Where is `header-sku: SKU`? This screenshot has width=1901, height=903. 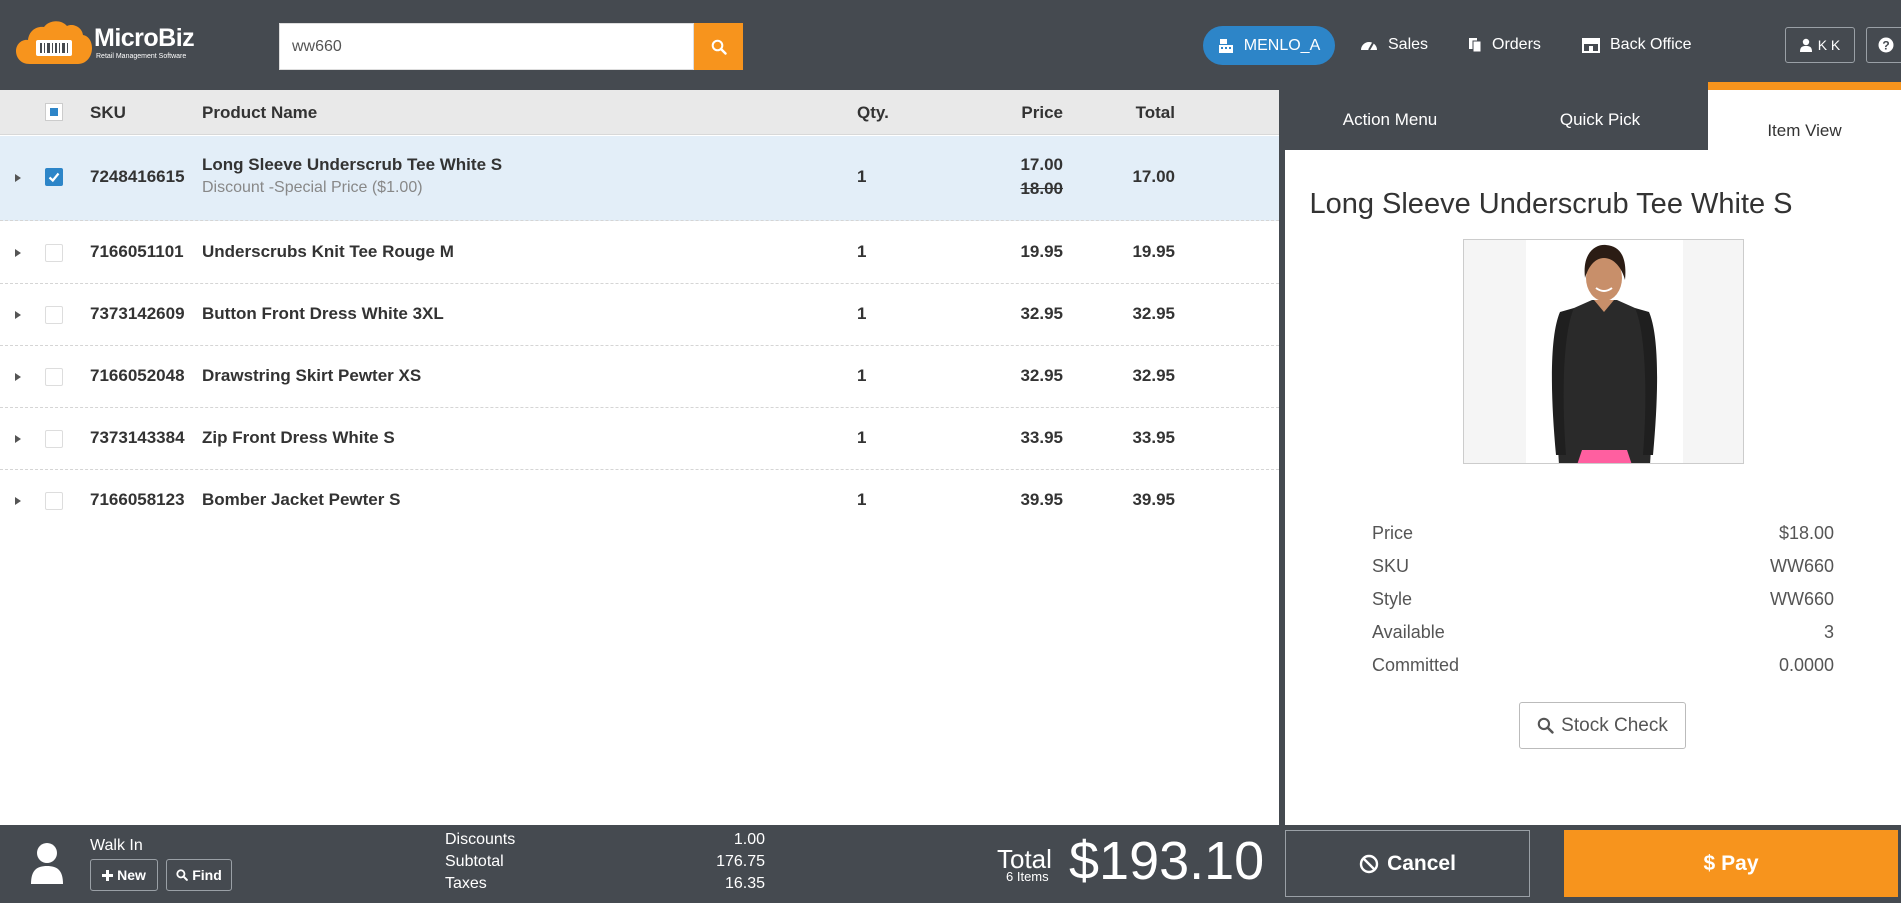
header-sku: SKU is located at coordinates (108, 112).